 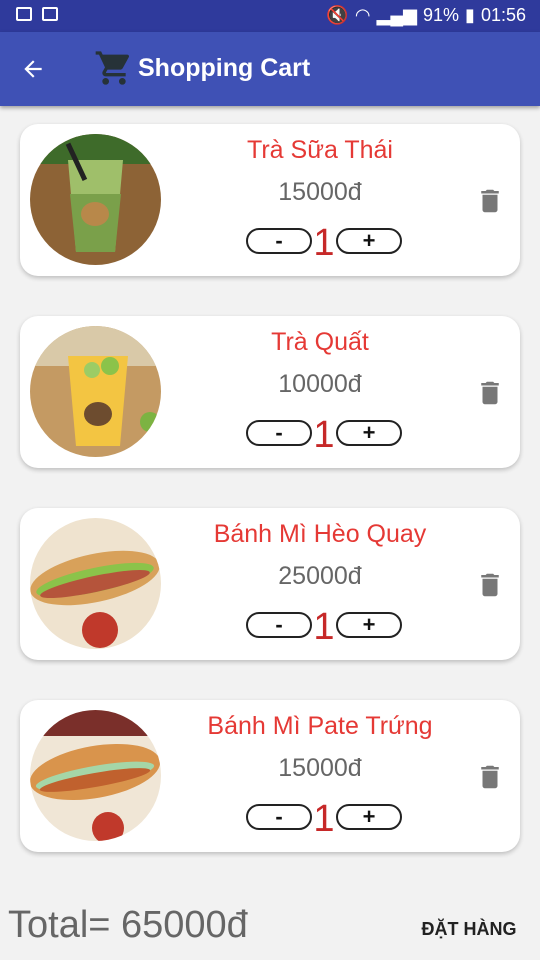 What do you see at coordinates (128, 925) in the screenshot?
I see `cart-total: Total= 65000đ` at bounding box center [128, 925].